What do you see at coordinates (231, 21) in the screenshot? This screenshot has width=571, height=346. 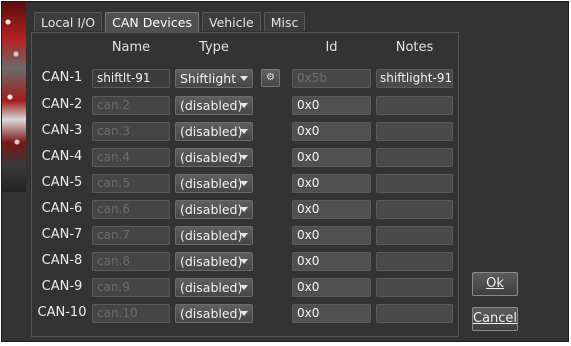 I see `tab-vehicle: Vehicle` at bounding box center [231, 21].